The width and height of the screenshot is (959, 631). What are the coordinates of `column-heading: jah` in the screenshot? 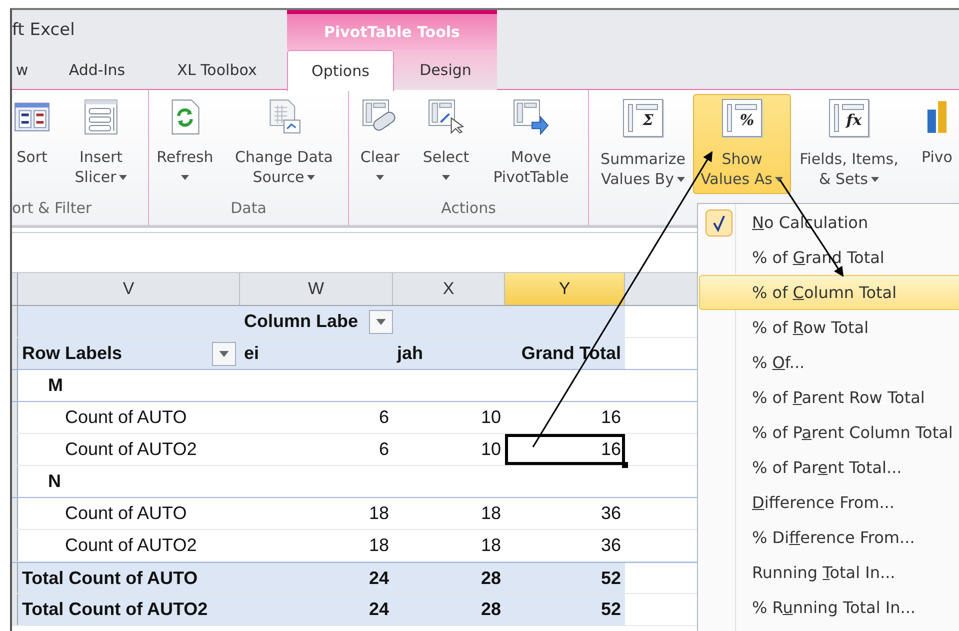 It's located at (449, 353).